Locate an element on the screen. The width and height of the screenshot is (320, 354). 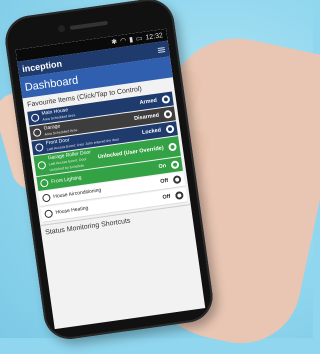
item-state: Locked is located at coordinates (151, 132).